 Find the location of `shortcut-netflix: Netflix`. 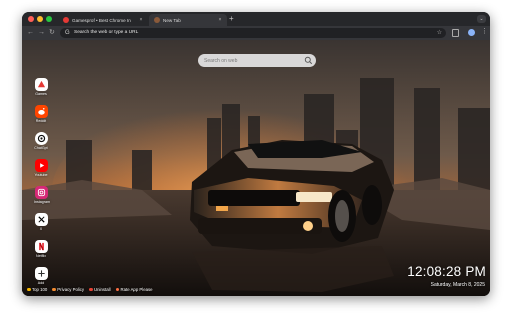

shortcut-netflix: Netflix is located at coordinates (41, 249).